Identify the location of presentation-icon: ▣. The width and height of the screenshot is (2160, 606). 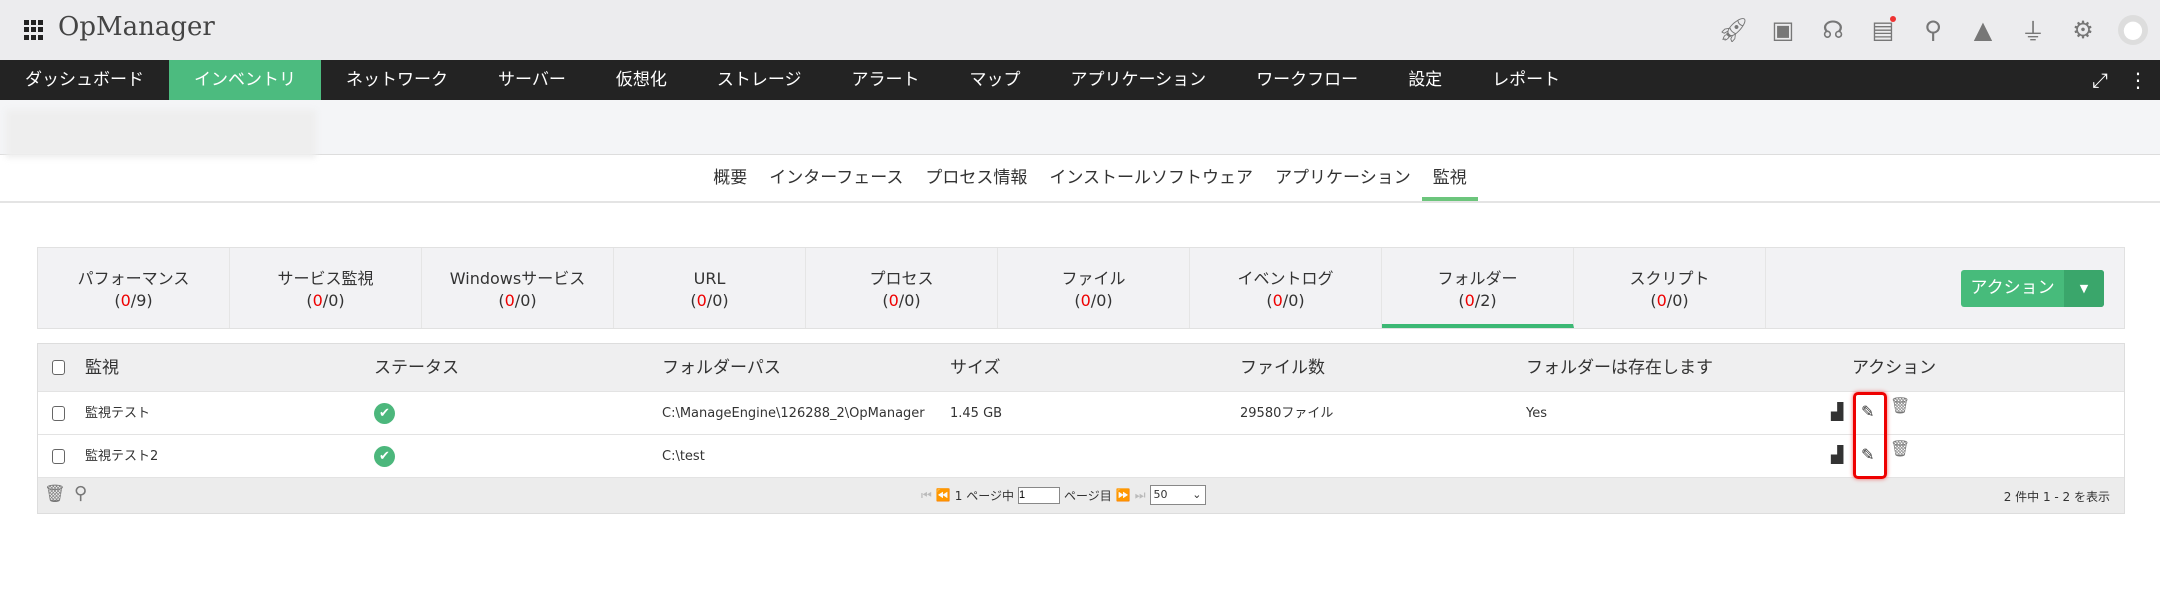
(1783, 30).